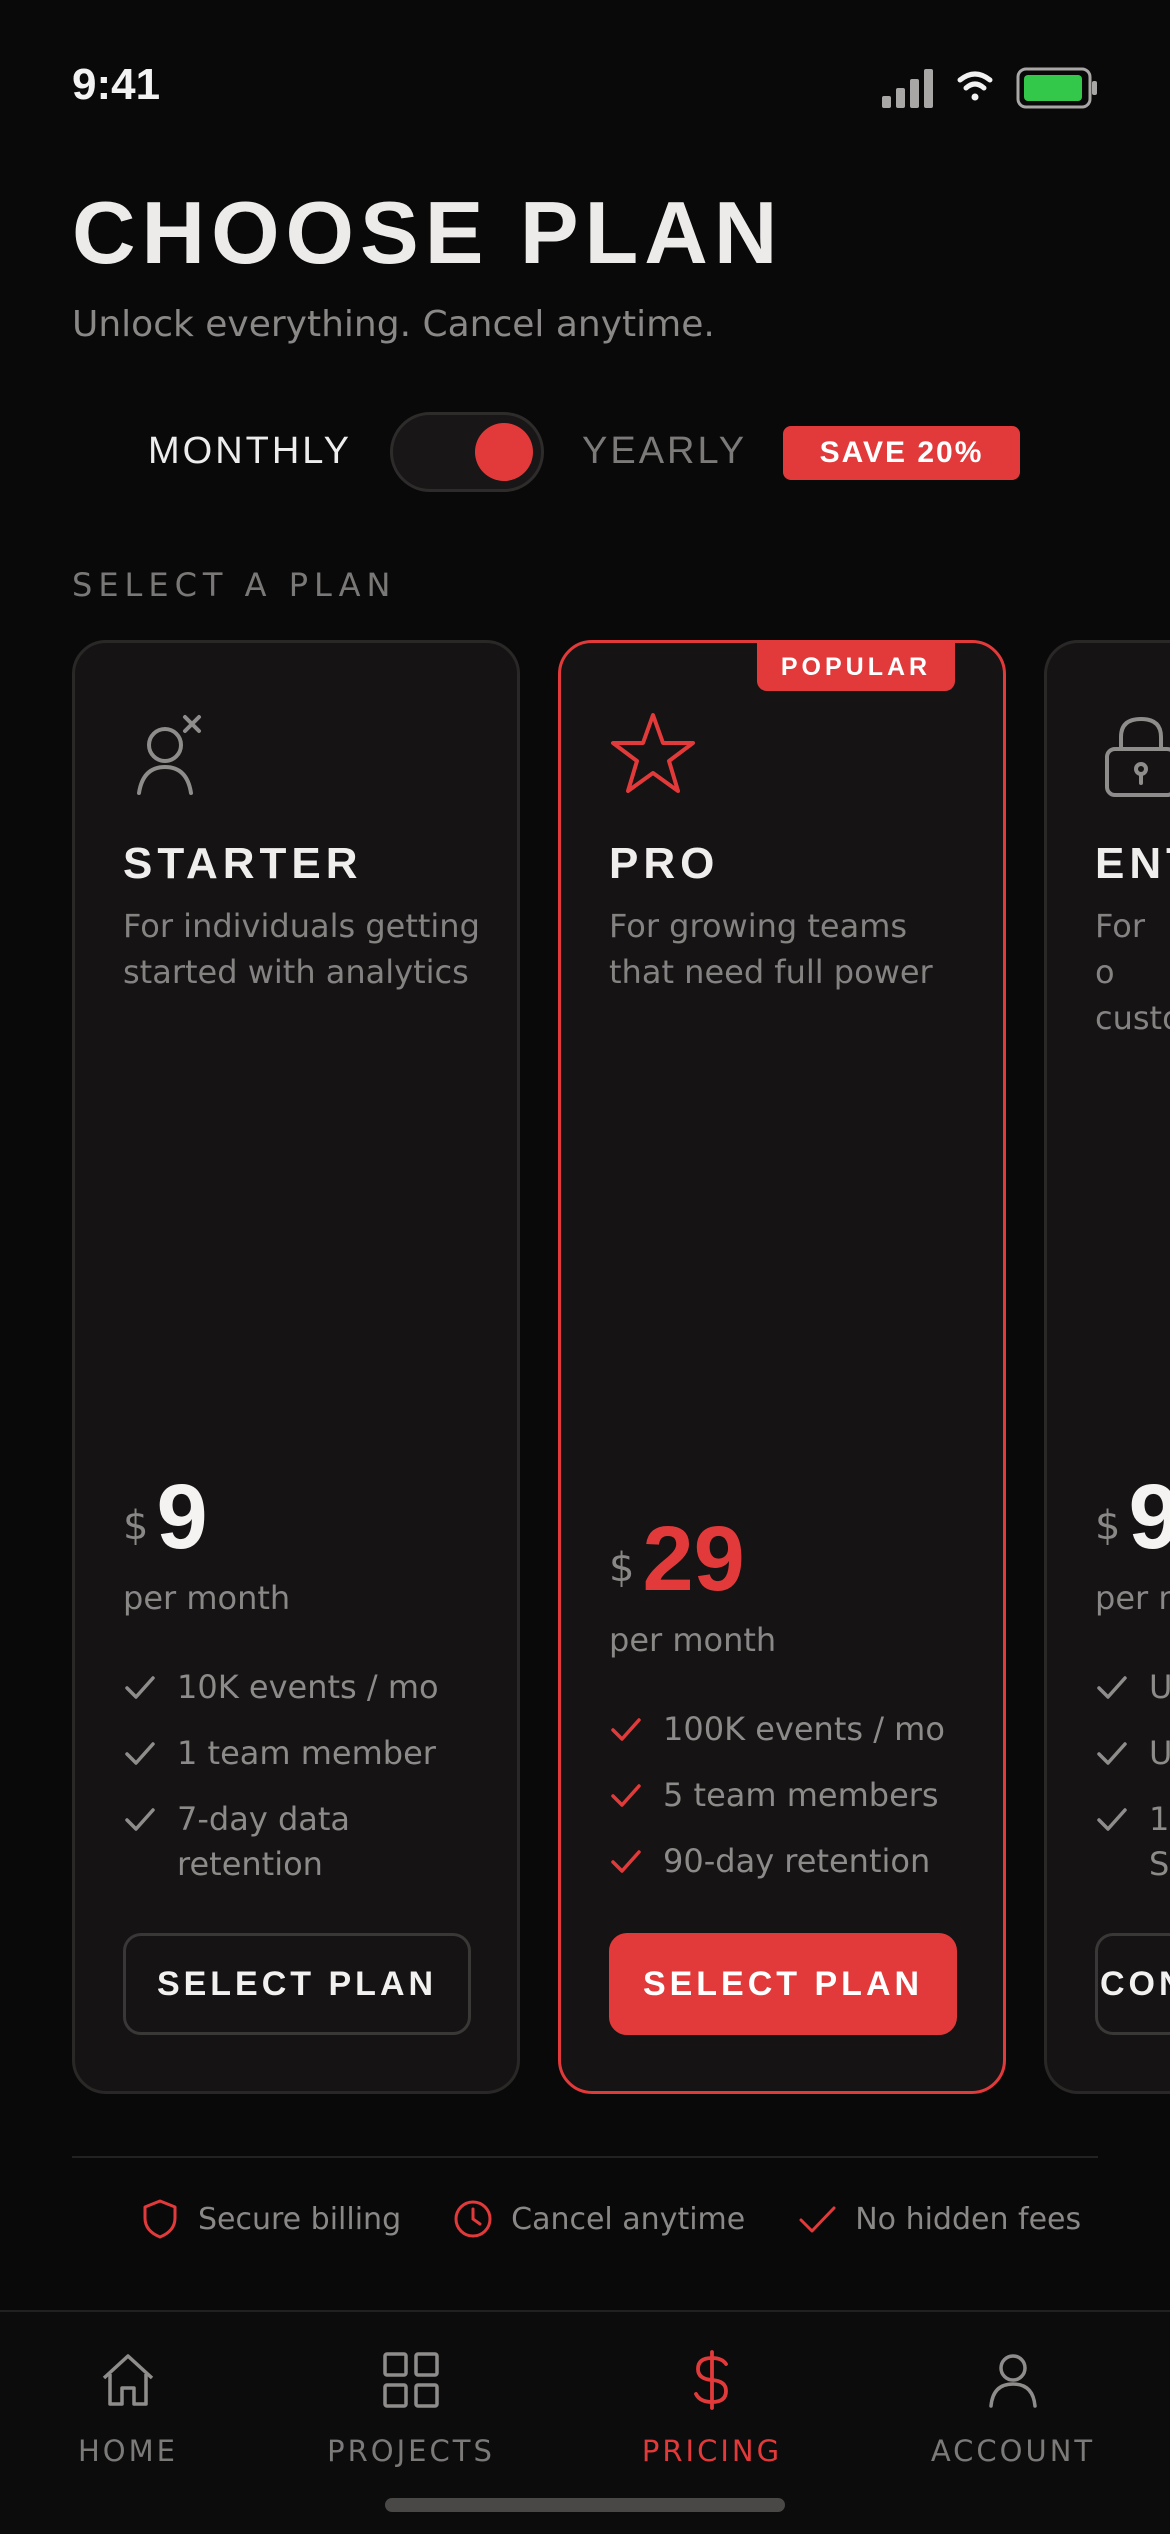  I want to click on shield-icon, so click(160, 2219).